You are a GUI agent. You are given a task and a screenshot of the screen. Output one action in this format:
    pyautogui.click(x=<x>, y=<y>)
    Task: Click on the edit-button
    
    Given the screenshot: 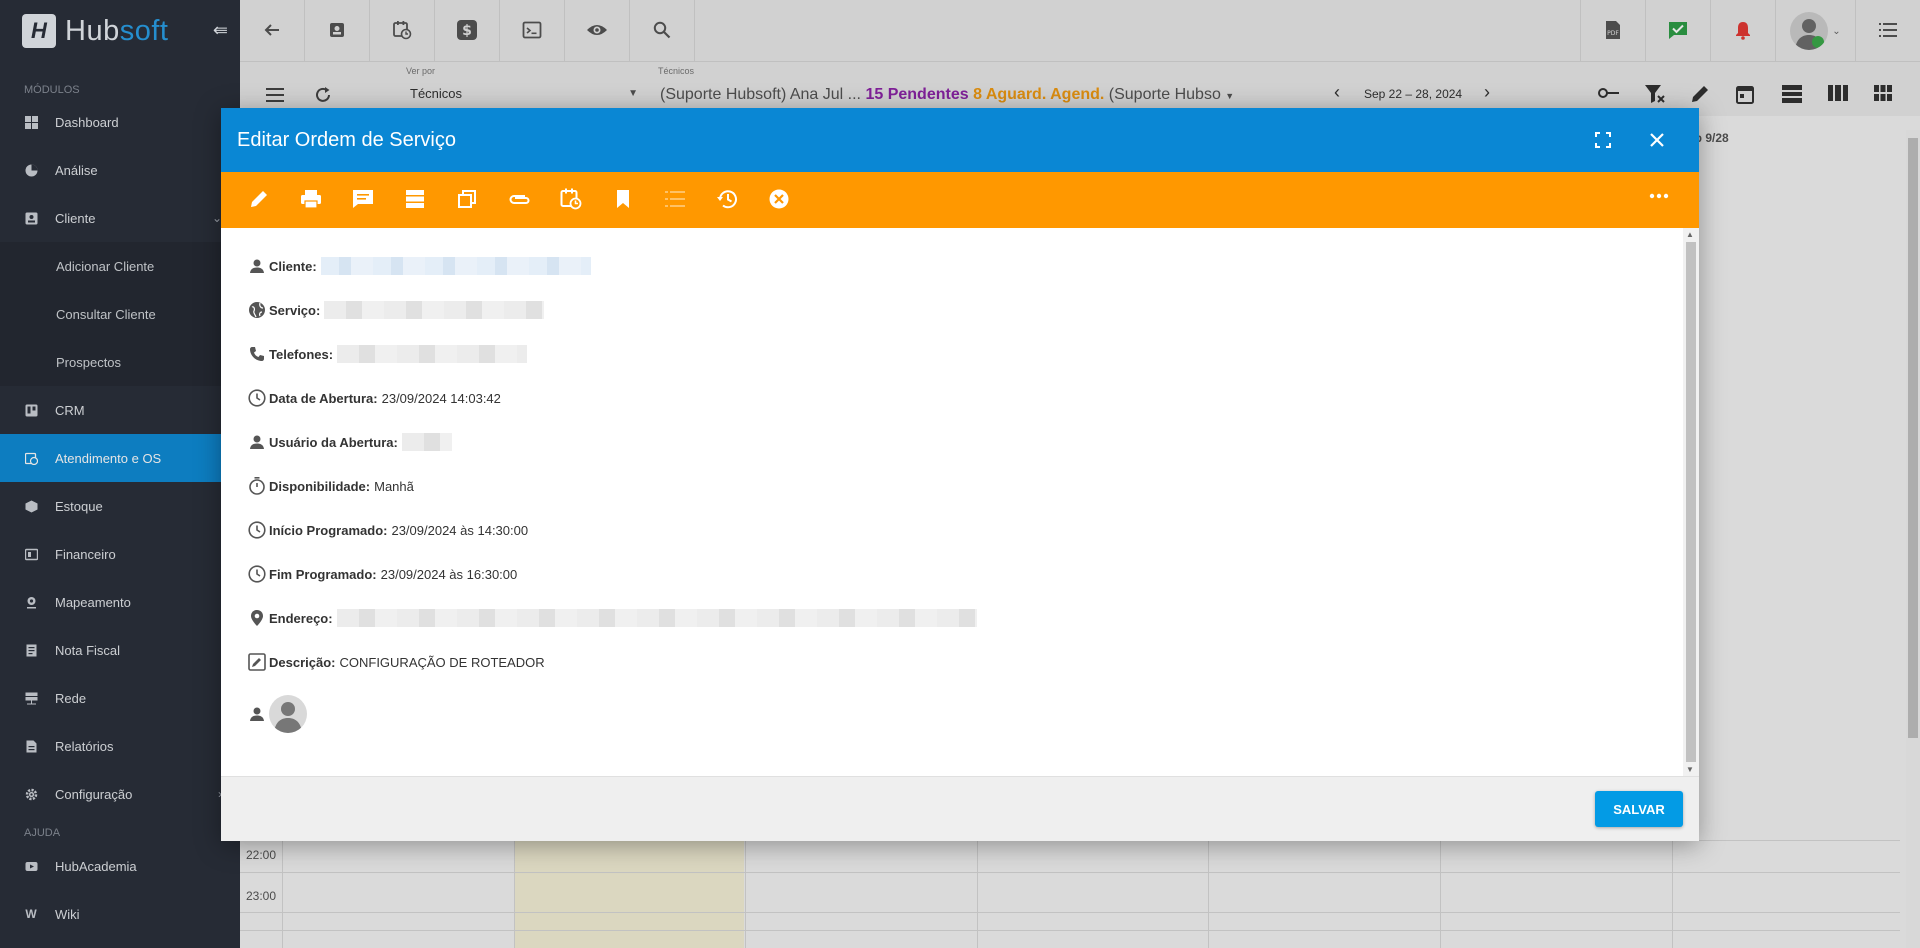 What is the action you would take?
    pyautogui.click(x=259, y=200)
    